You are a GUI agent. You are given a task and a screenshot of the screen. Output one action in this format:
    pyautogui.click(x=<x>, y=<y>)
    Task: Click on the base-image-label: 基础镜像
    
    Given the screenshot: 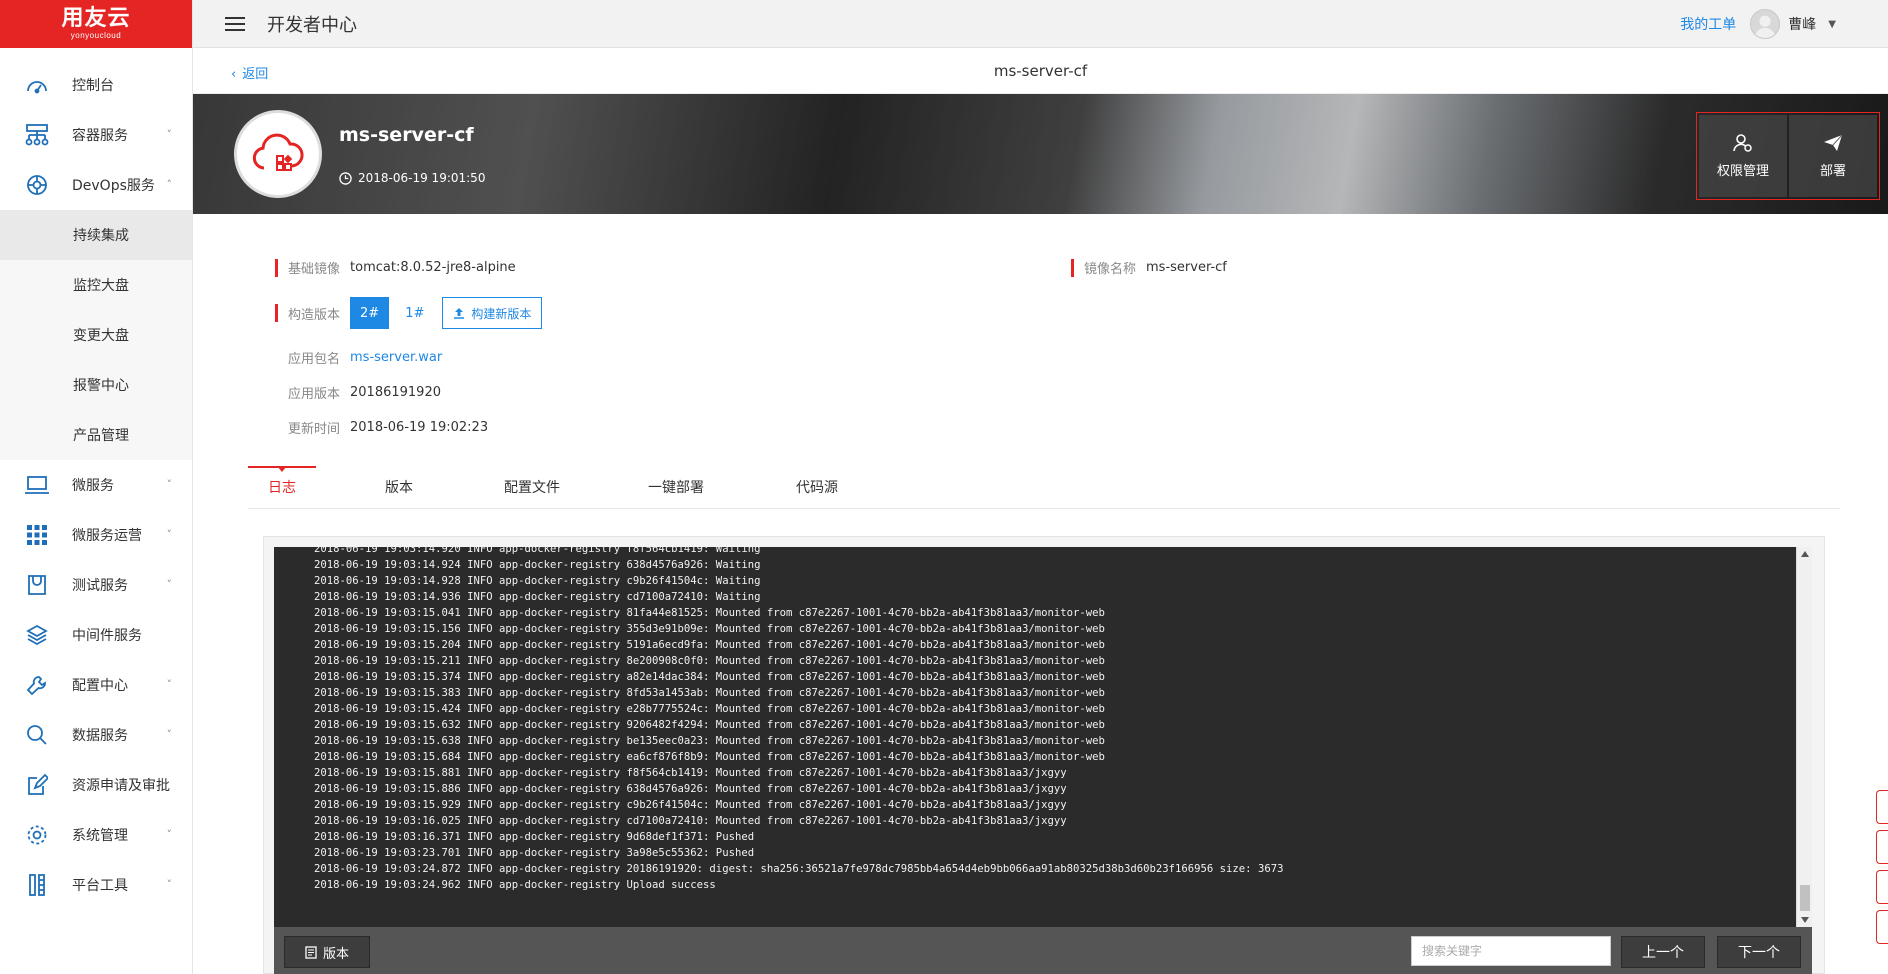 What is the action you would take?
    pyautogui.click(x=314, y=269)
    